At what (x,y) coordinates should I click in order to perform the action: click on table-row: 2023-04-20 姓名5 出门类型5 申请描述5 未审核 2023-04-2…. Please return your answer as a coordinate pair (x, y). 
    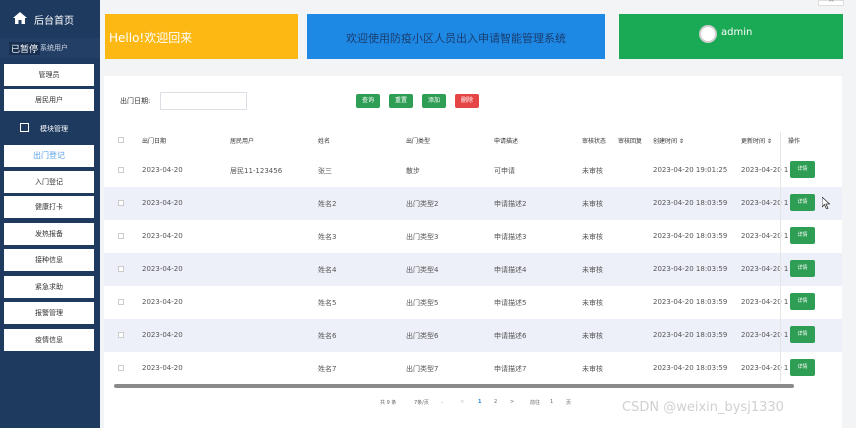
    Looking at the image, I should click on (473, 302).